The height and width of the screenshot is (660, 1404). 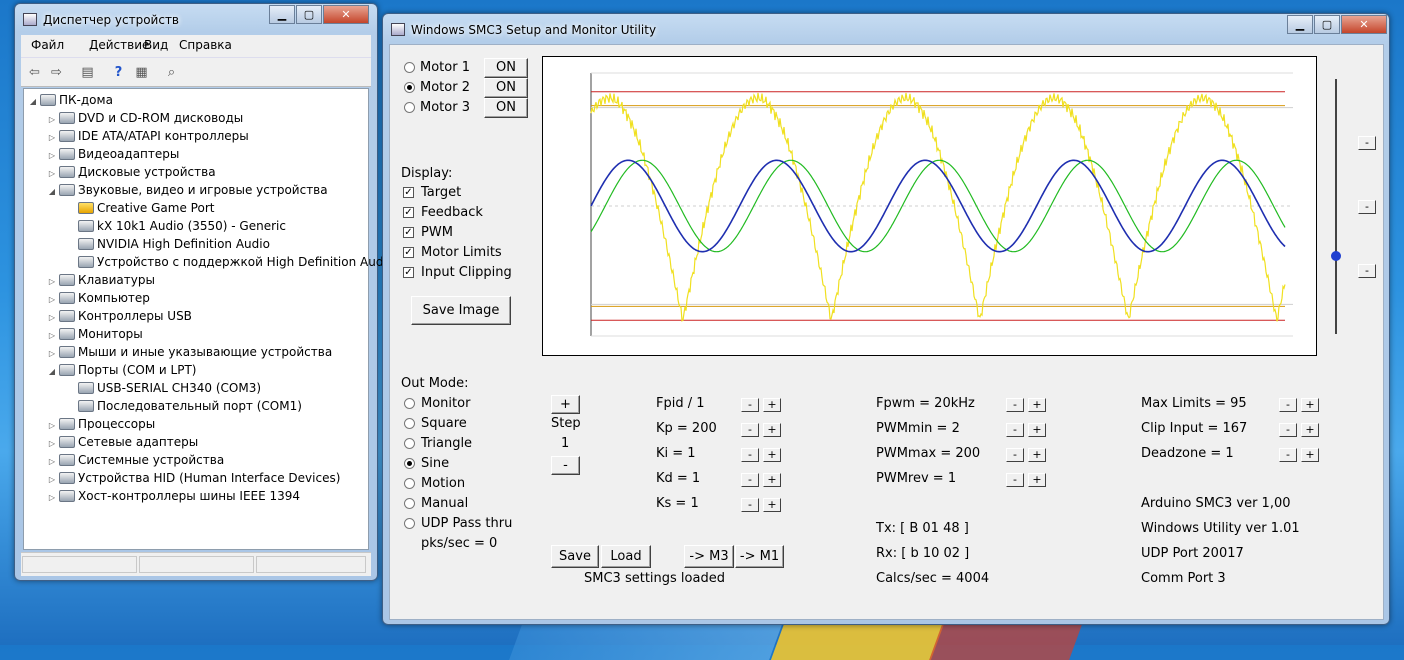 What do you see at coordinates (187, 190) in the screenshot?
I see `tree-item: ◢ Звуковые, видео и игровые устройства` at bounding box center [187, 190].